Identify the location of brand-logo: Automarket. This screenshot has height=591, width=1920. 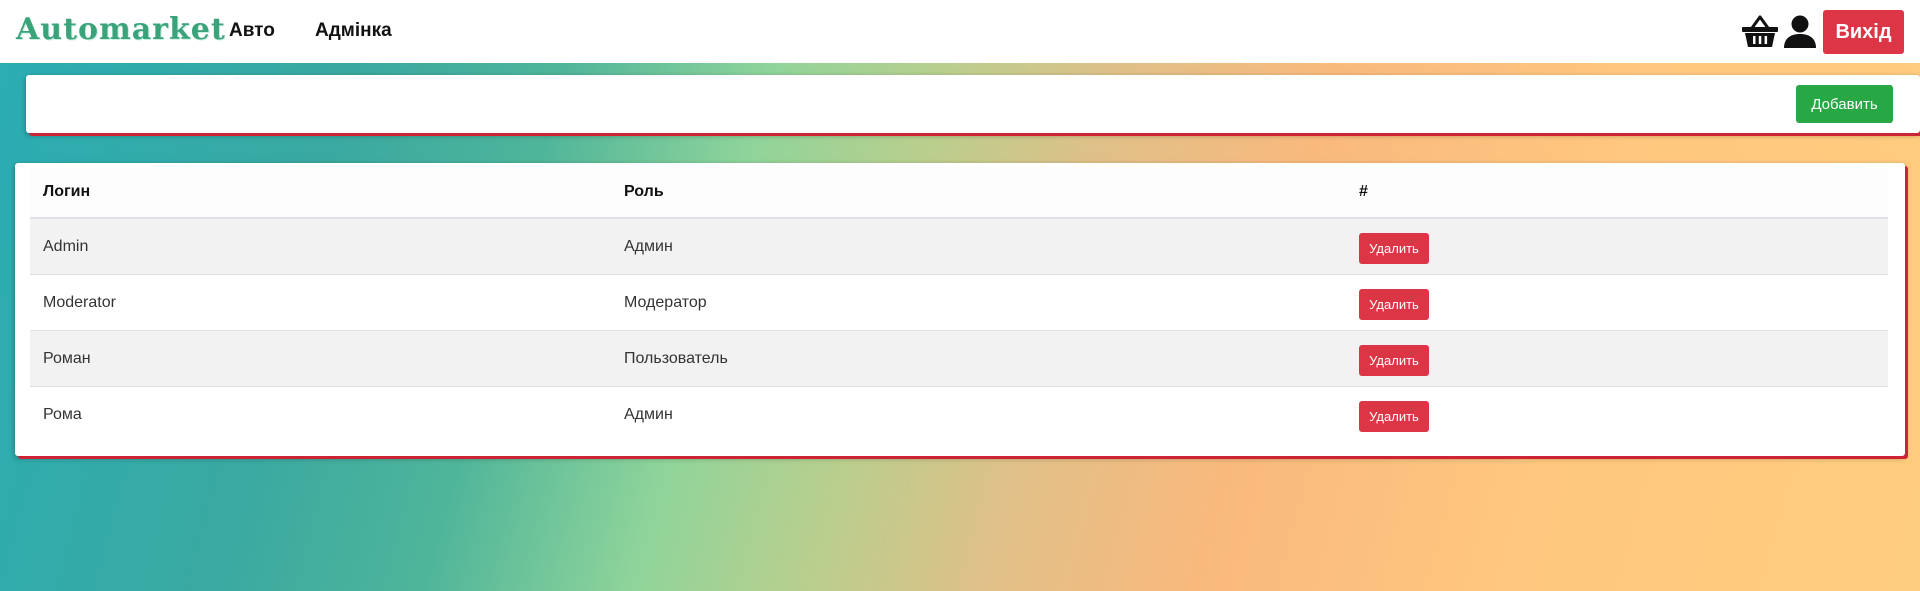
(121, 29).